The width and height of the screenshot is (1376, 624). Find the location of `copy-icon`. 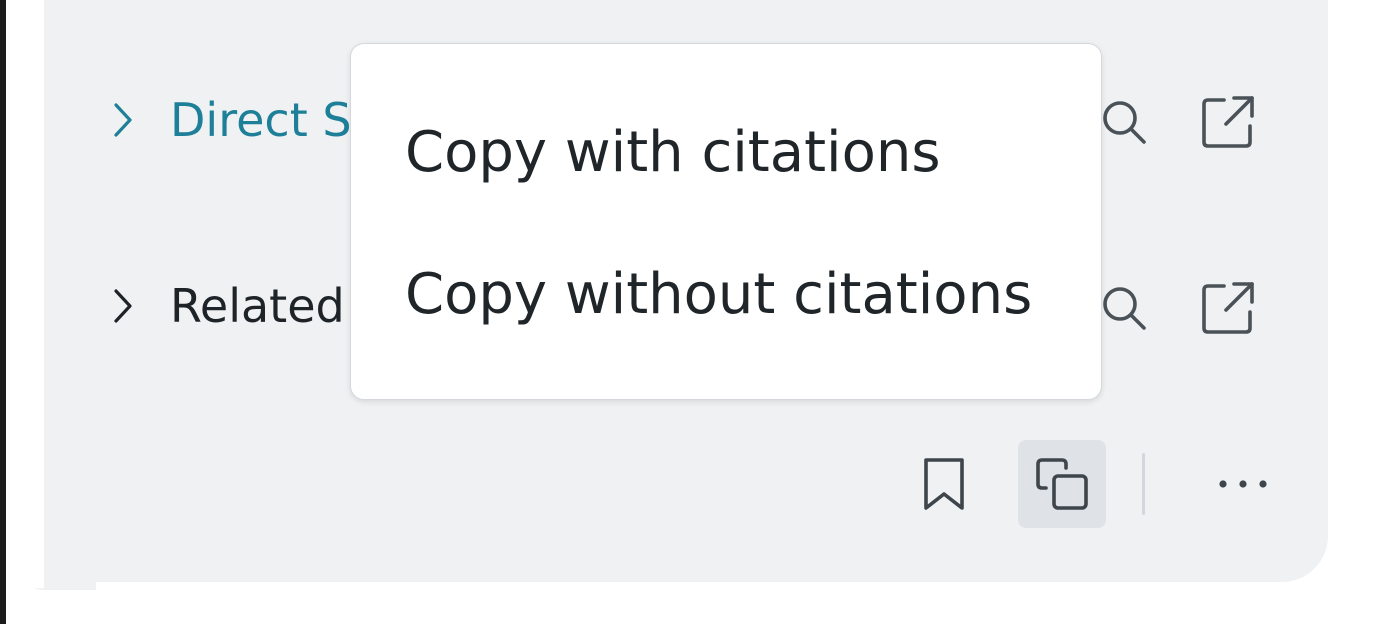

copy-icon is located at coordinates (1062, 484).